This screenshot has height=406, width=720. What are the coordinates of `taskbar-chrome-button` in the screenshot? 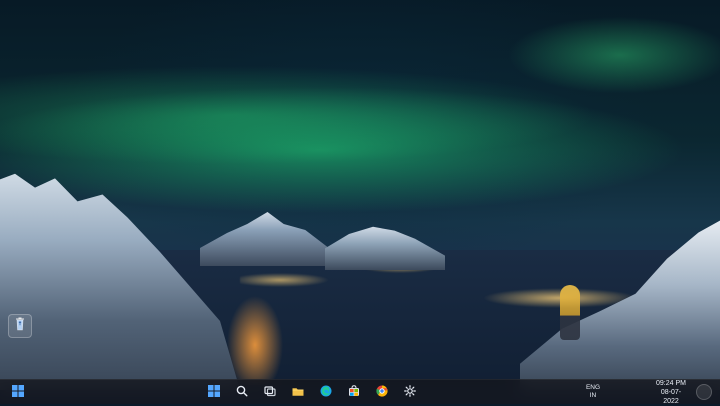 It's located at (382, 392).